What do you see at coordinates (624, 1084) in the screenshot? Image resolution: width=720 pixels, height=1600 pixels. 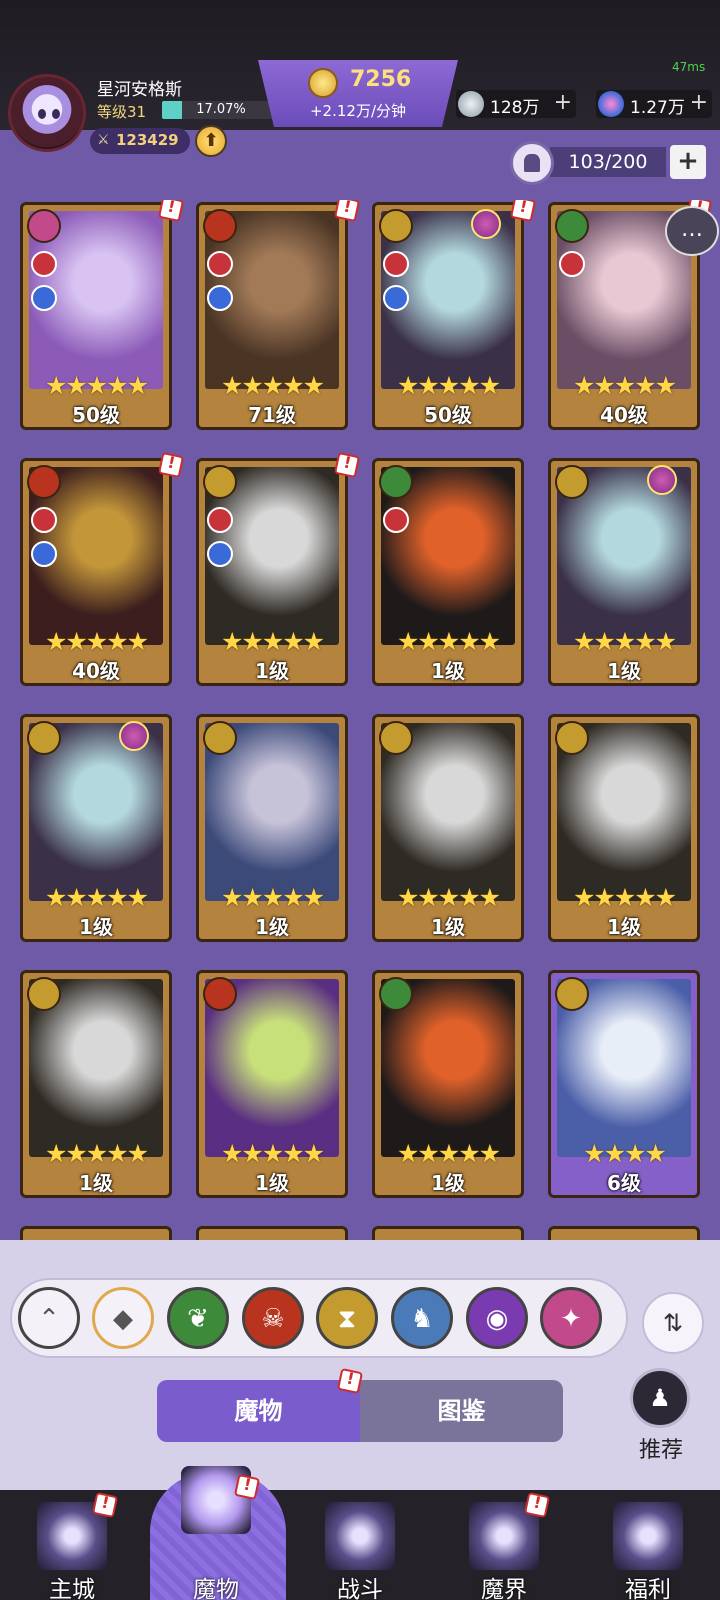 I see `monster-card: ★★★★ 6级` at bounding box center [624, 1084].